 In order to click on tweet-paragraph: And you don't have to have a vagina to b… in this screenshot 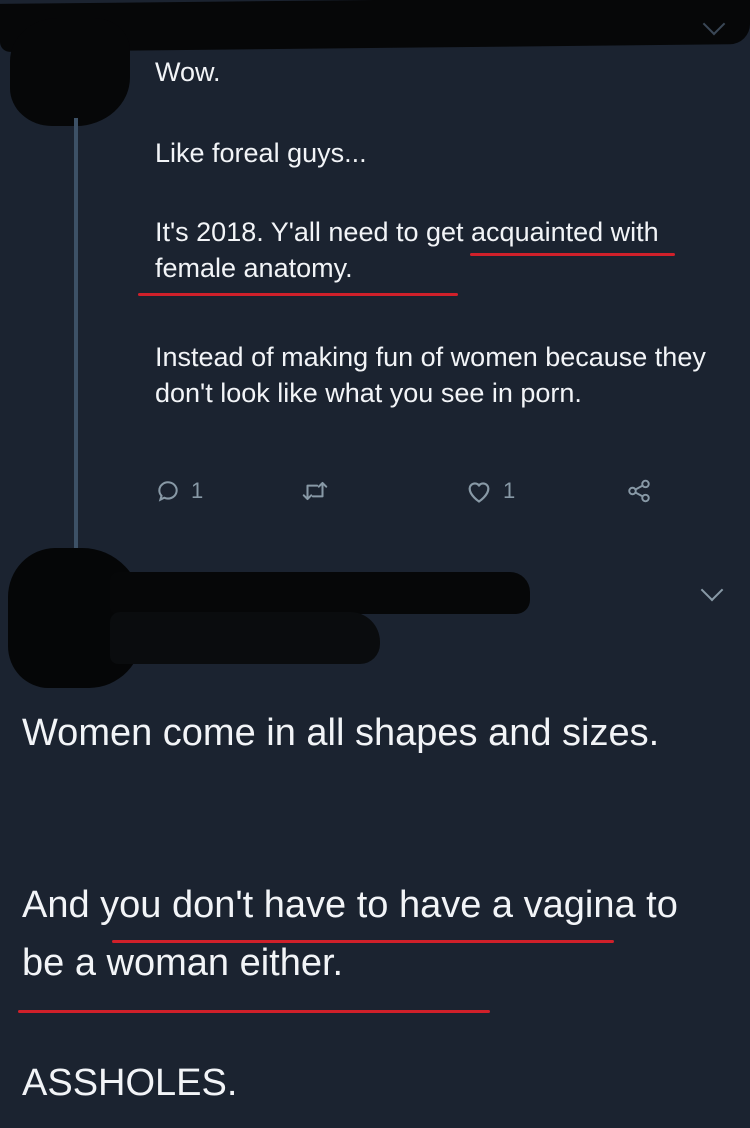, I will do `click(350, 934)`.